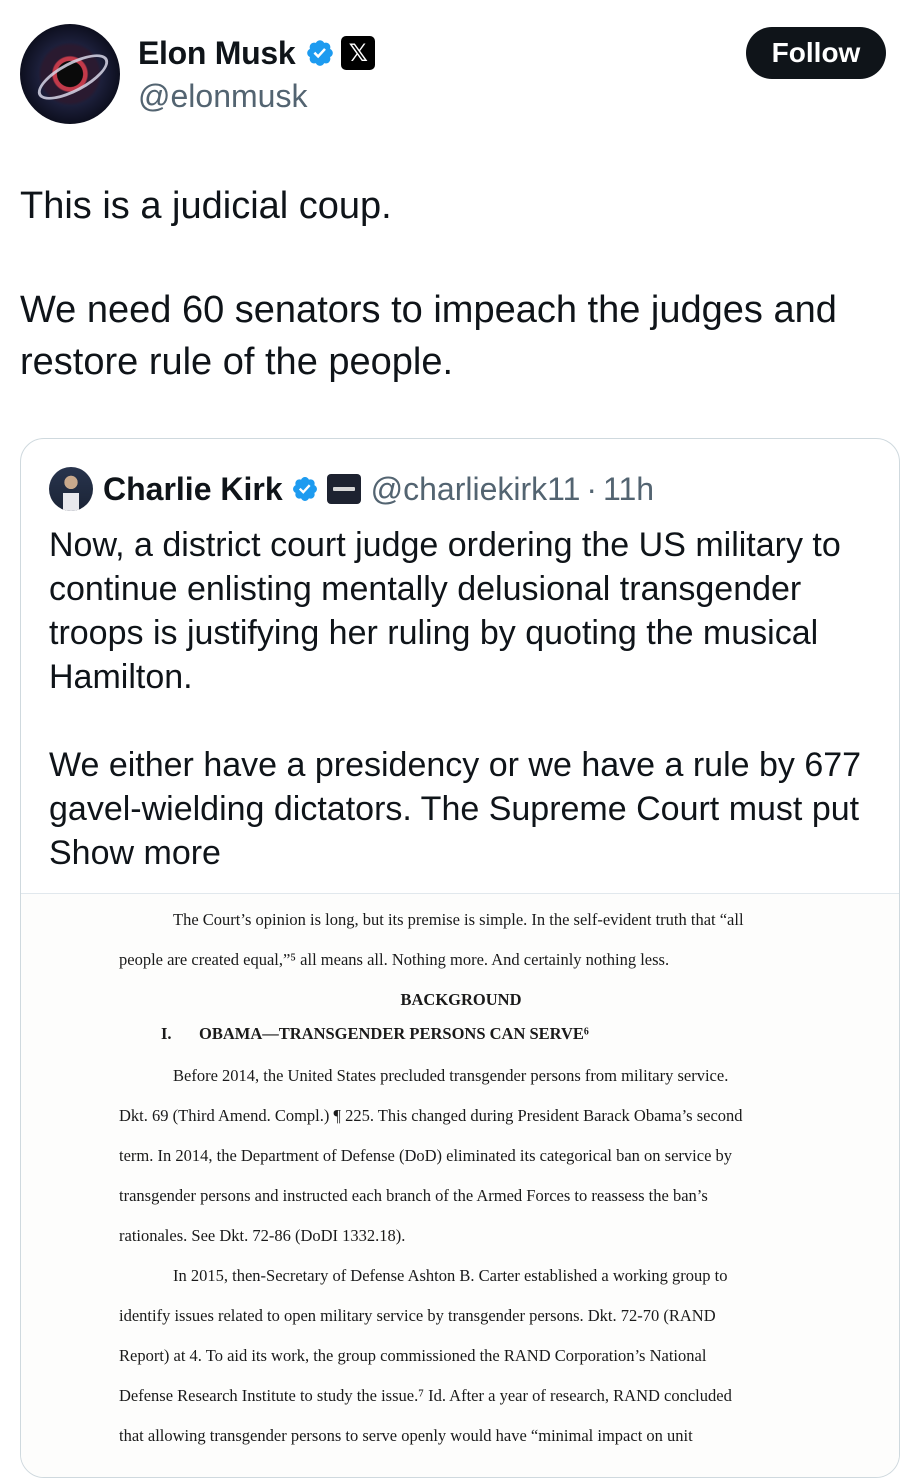 Image resolution: width=922 pixels, height=1478 pixels. I want to click on quoted-author-handle: @charliekirk11, so click(476, 489).